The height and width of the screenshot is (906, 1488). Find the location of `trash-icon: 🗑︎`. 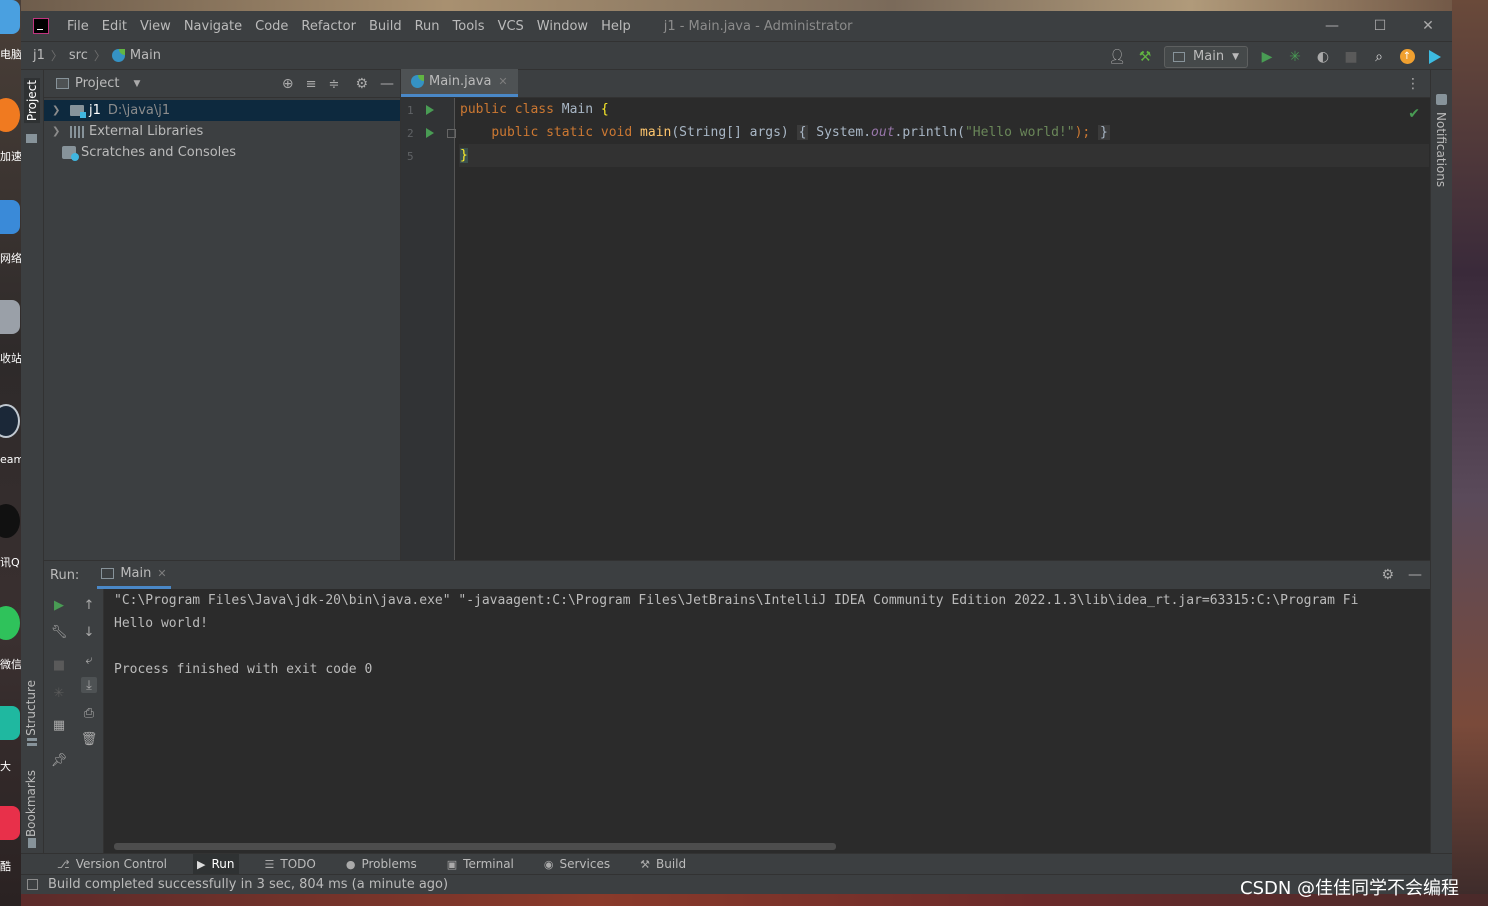

trash-icon: 🗑︎ is located at coordinates (89, 739).